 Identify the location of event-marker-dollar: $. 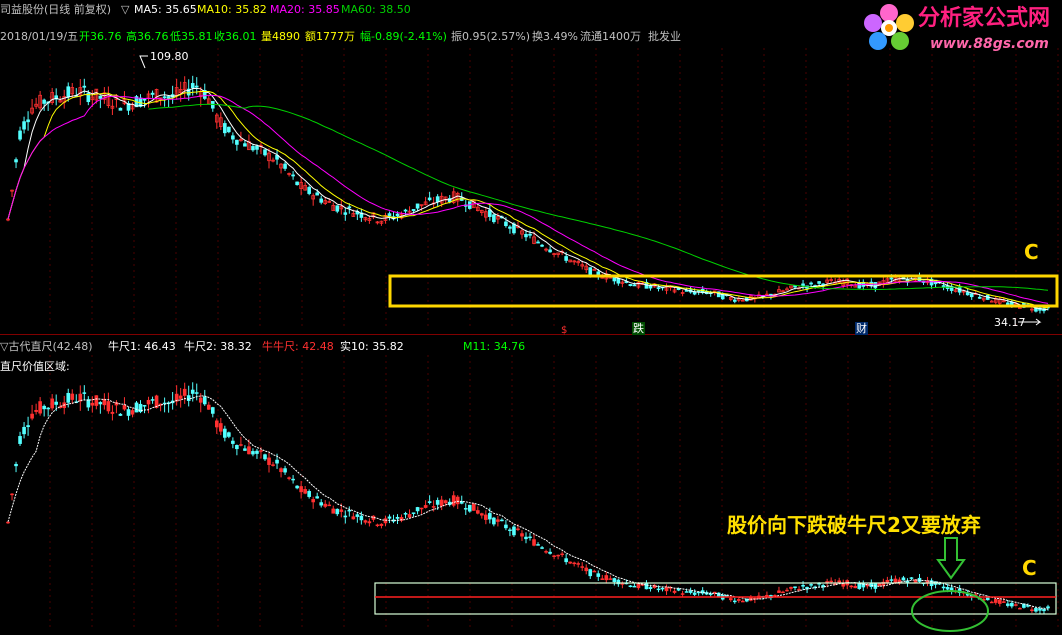
(564, 331).